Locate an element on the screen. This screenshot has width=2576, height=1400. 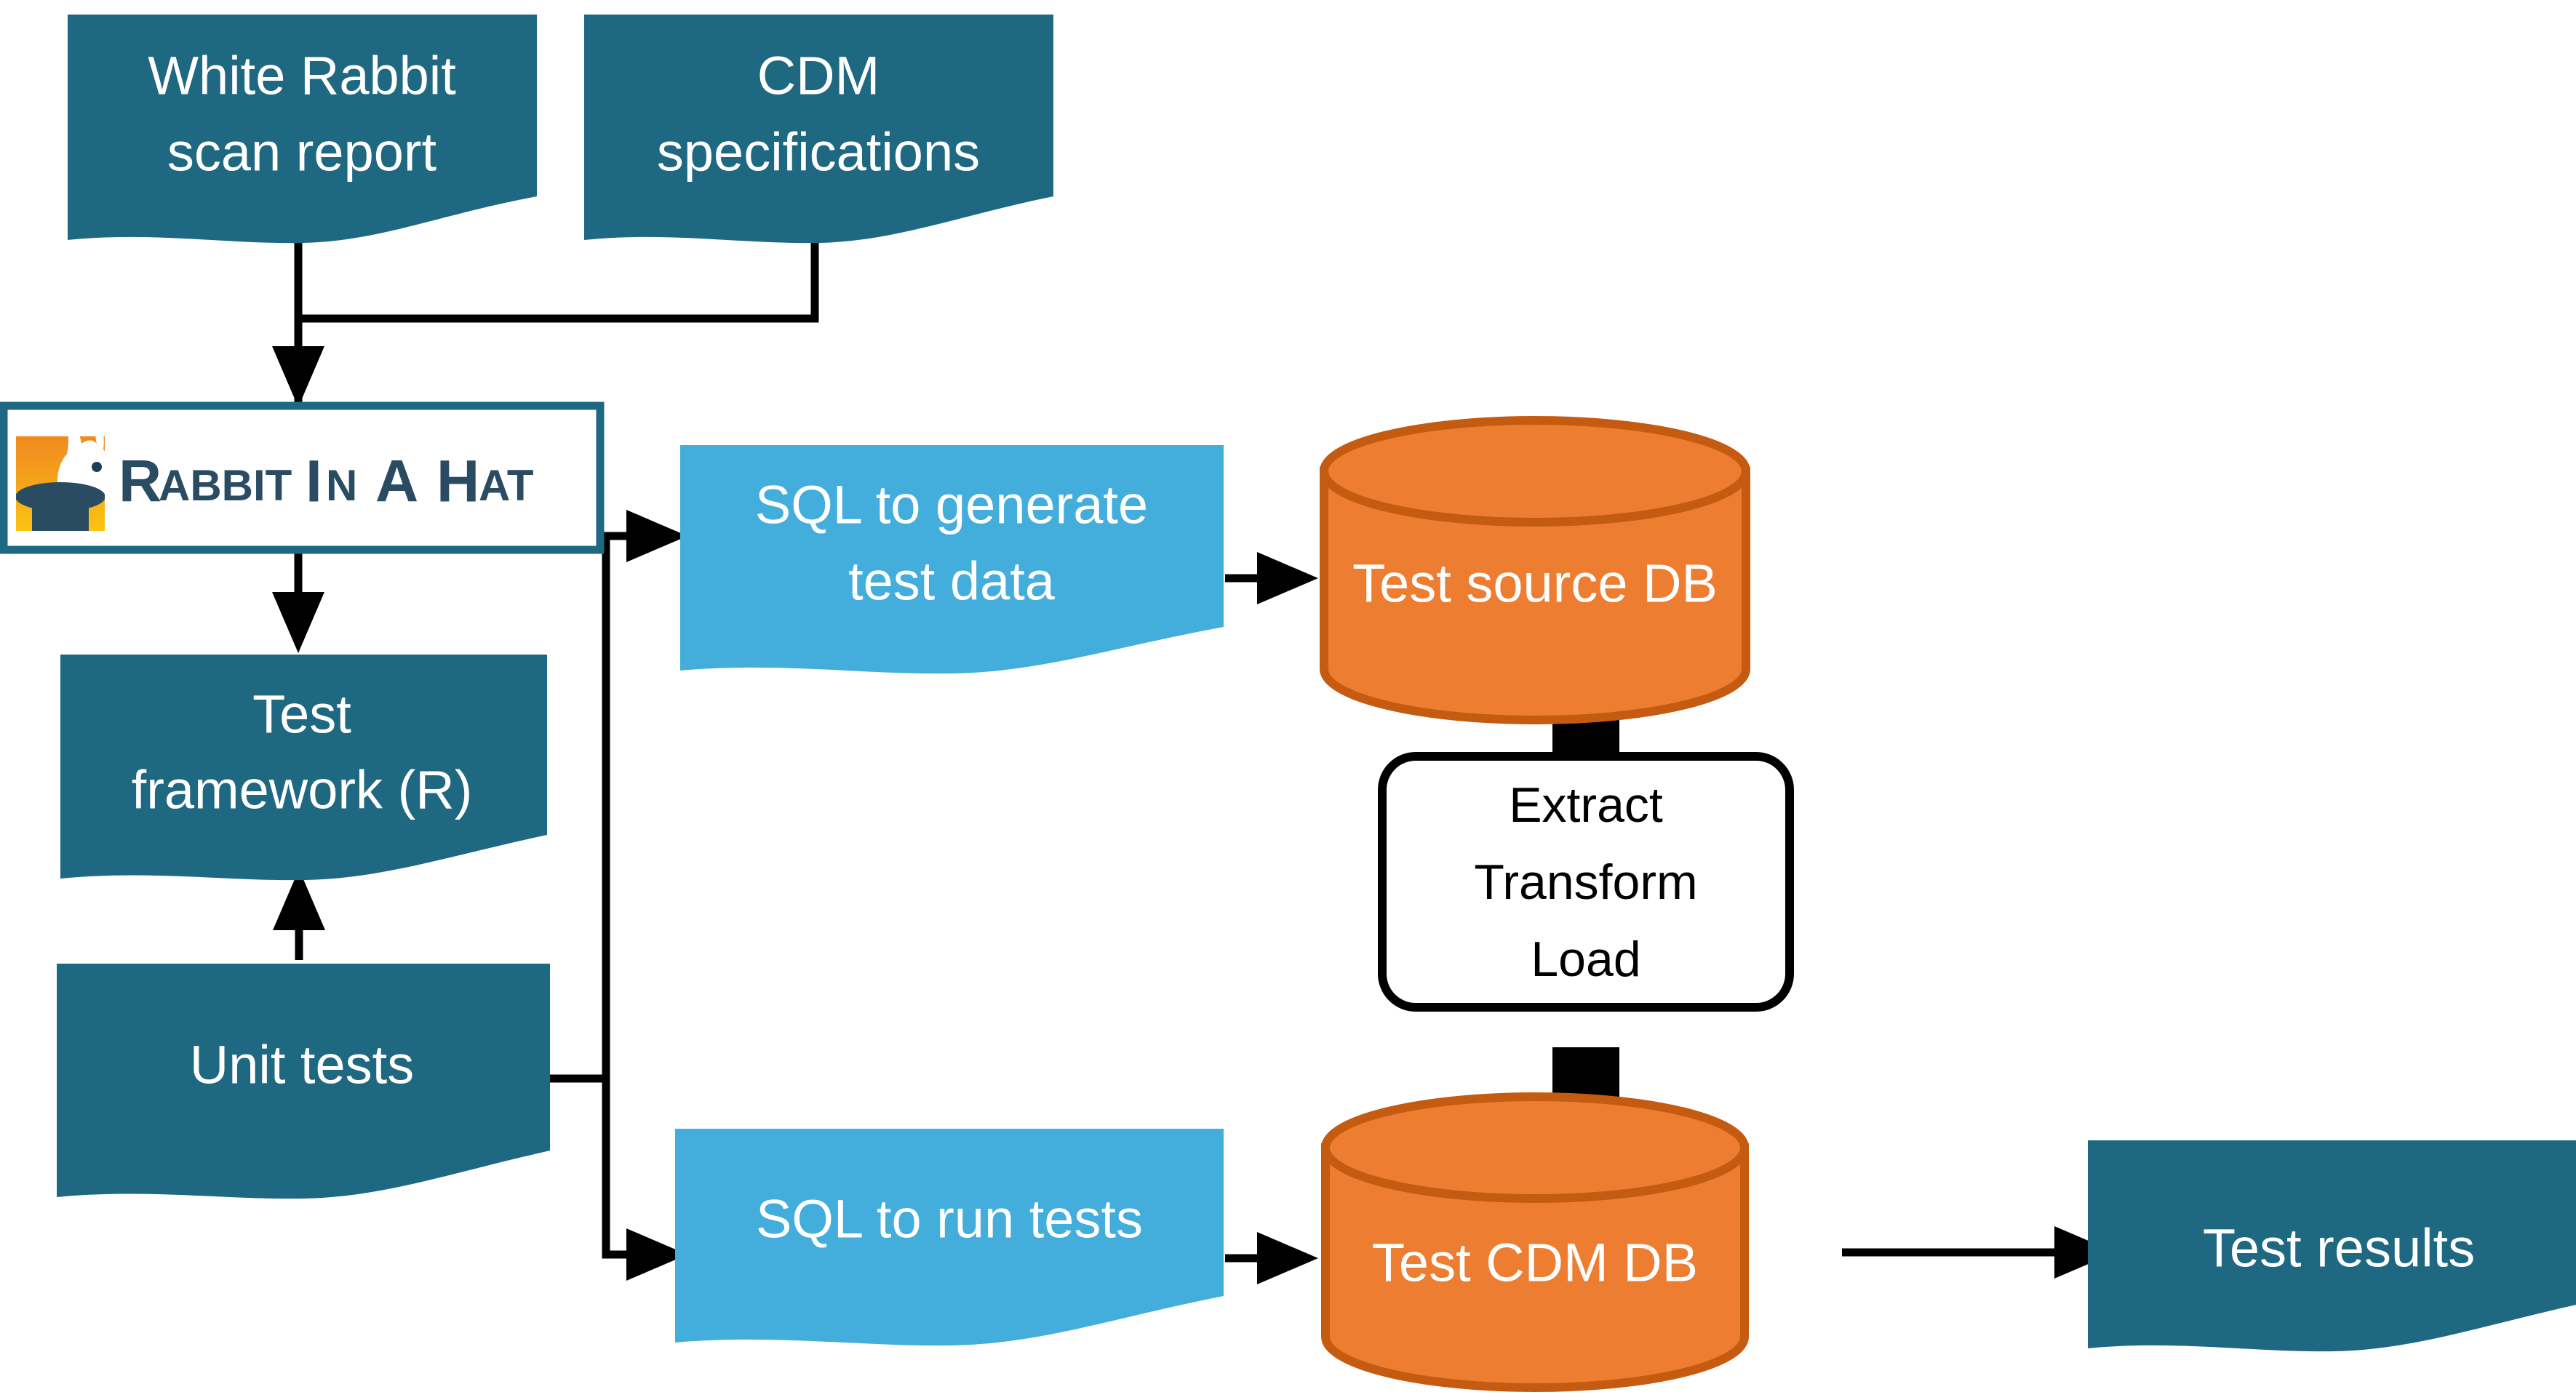
test-framework-label-line1: Test is located at coordinates (301, 714).